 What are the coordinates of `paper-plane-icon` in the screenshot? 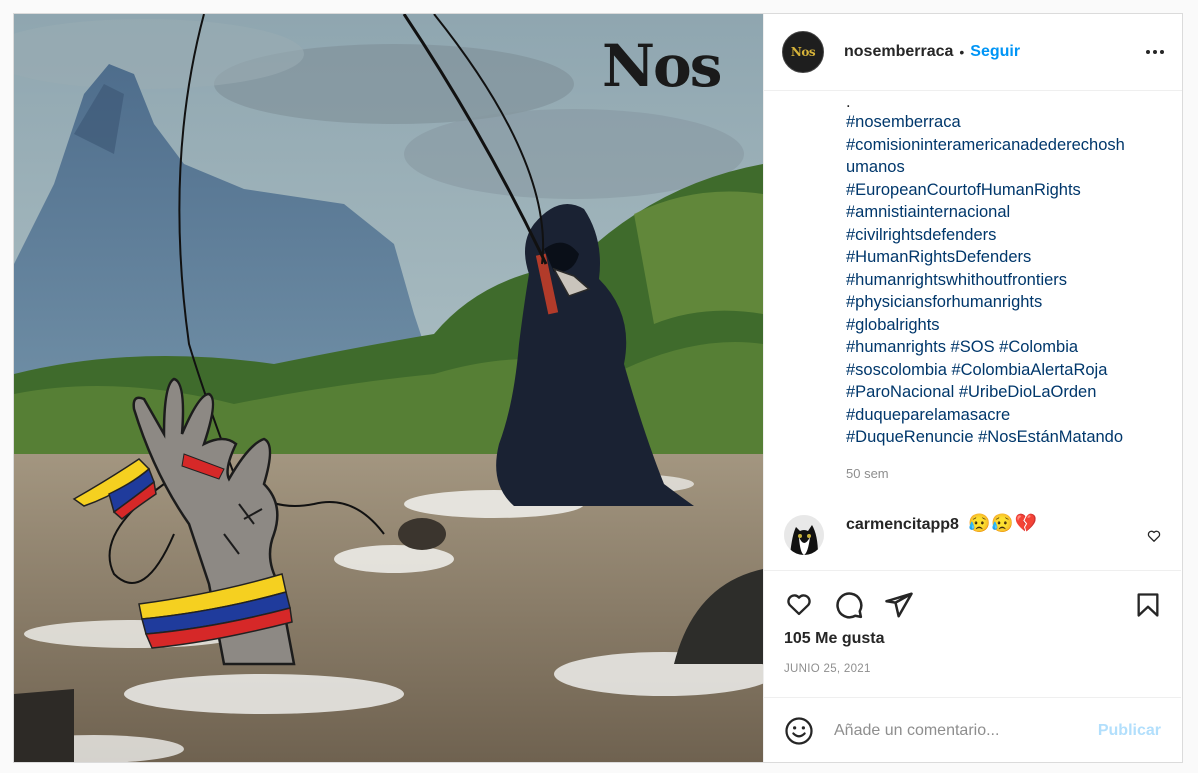 It's located at (899, 605).